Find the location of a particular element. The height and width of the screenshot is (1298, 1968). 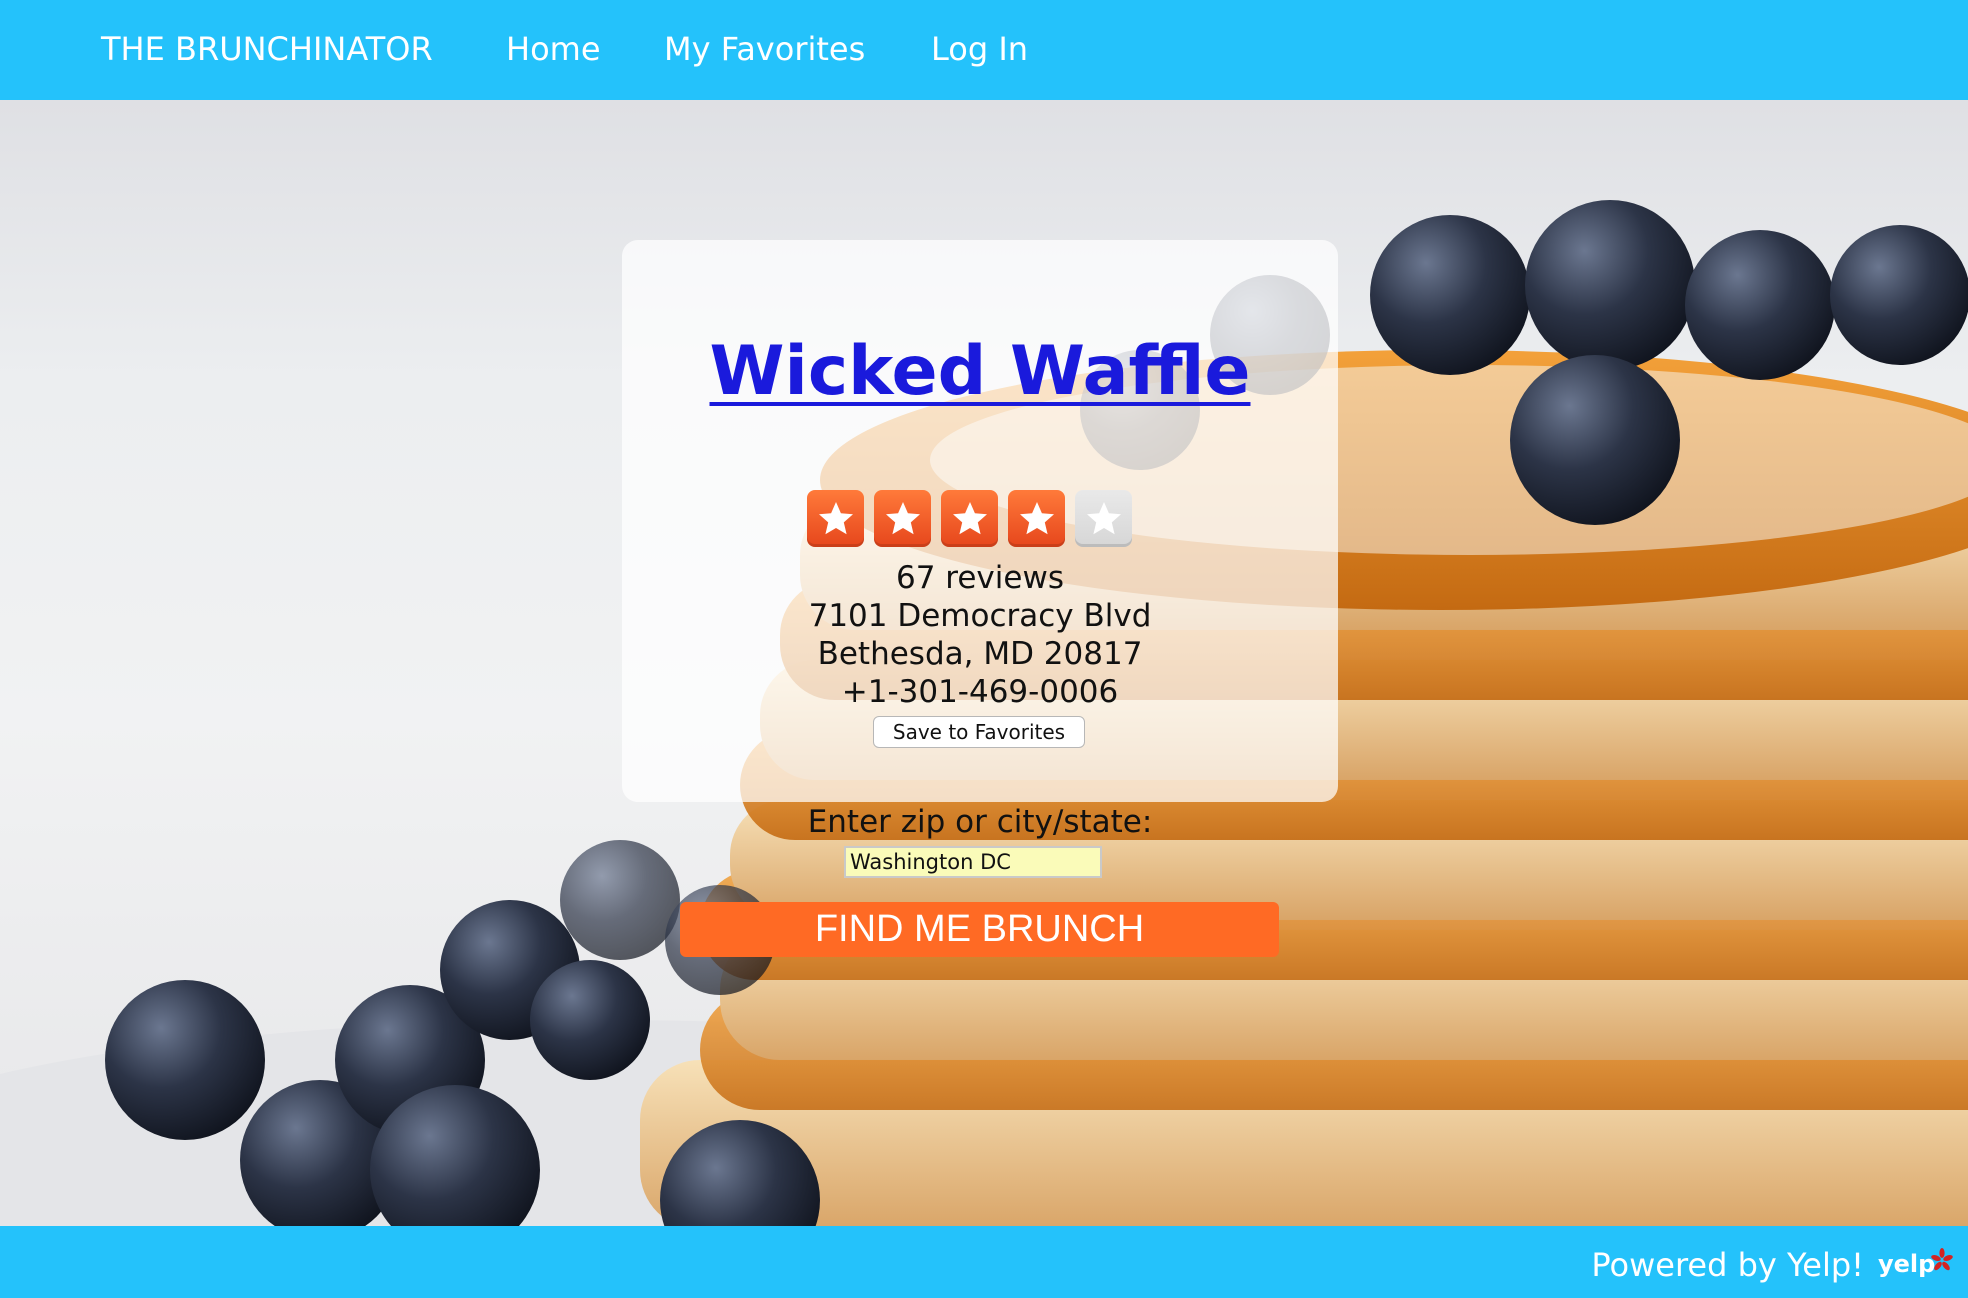

zip-label: Enter zip or city/state: is located at coordinates (980, 822).